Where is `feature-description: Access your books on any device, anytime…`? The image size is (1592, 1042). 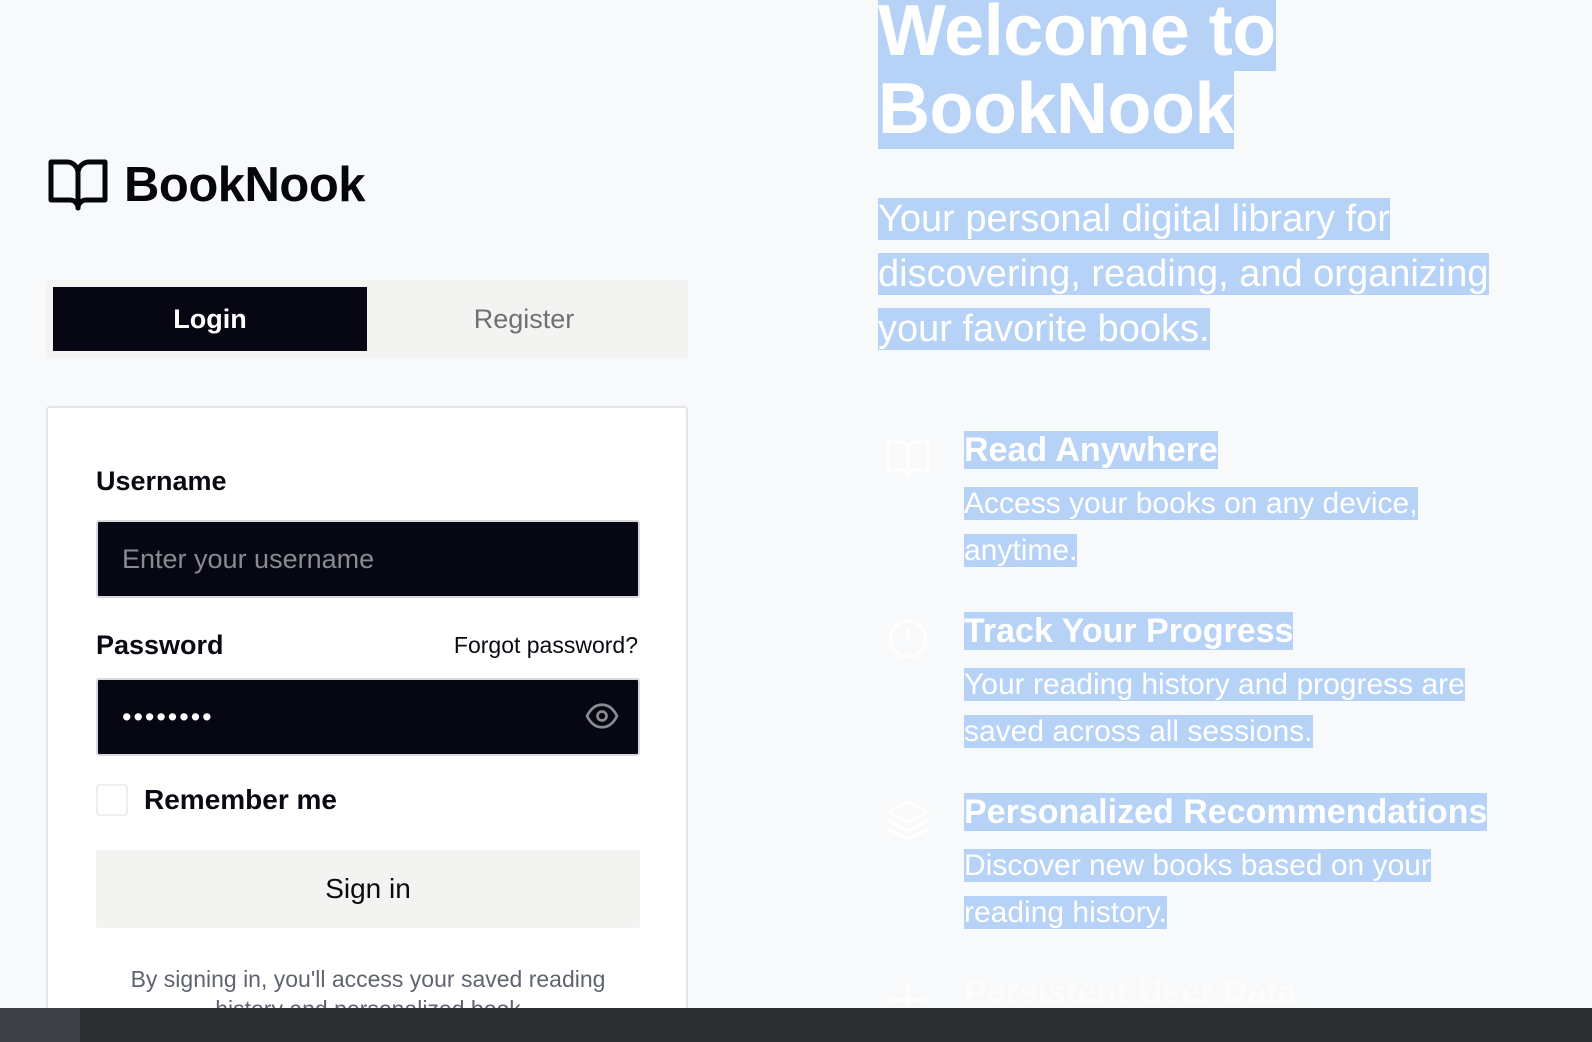
feature-description: Access your books on any device, anytime… is located at coordinates (1191, 527).